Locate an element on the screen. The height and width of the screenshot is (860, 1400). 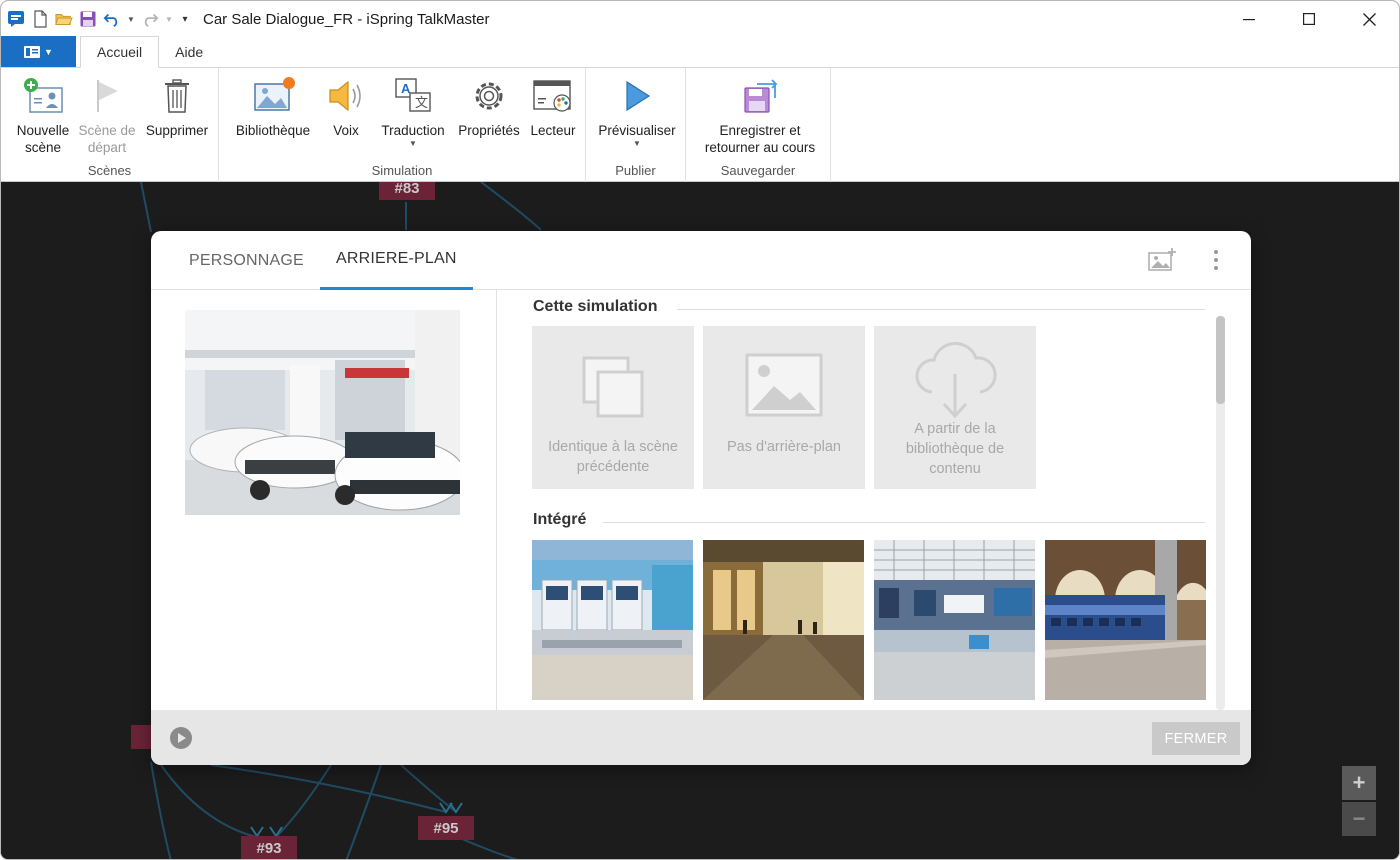
properties-button: Propriétés is located at coordinates (489, 106).